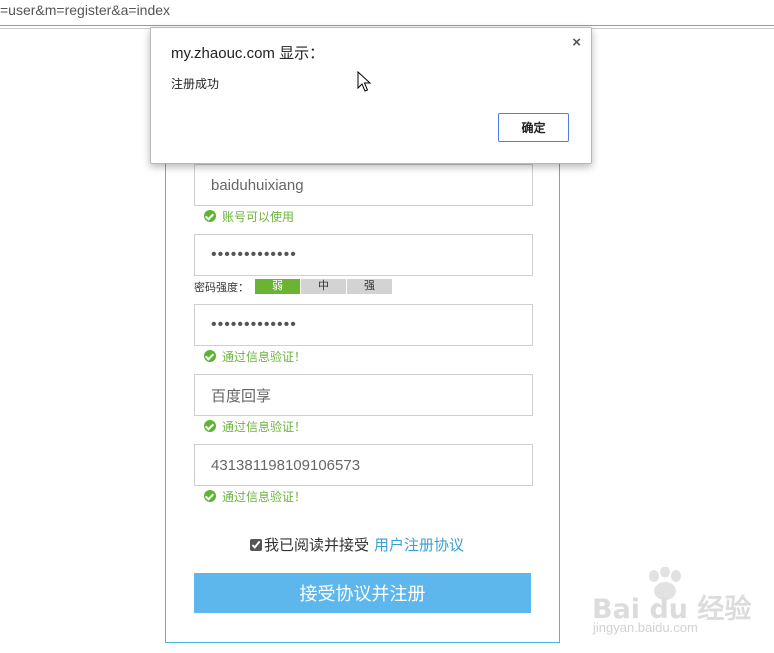 Image resolution: width=774 pixels, height=653 pixels. Describe the element at coordinates (277, 286) in the screenshot. I see `strength-level-weak: 弱` at that location.